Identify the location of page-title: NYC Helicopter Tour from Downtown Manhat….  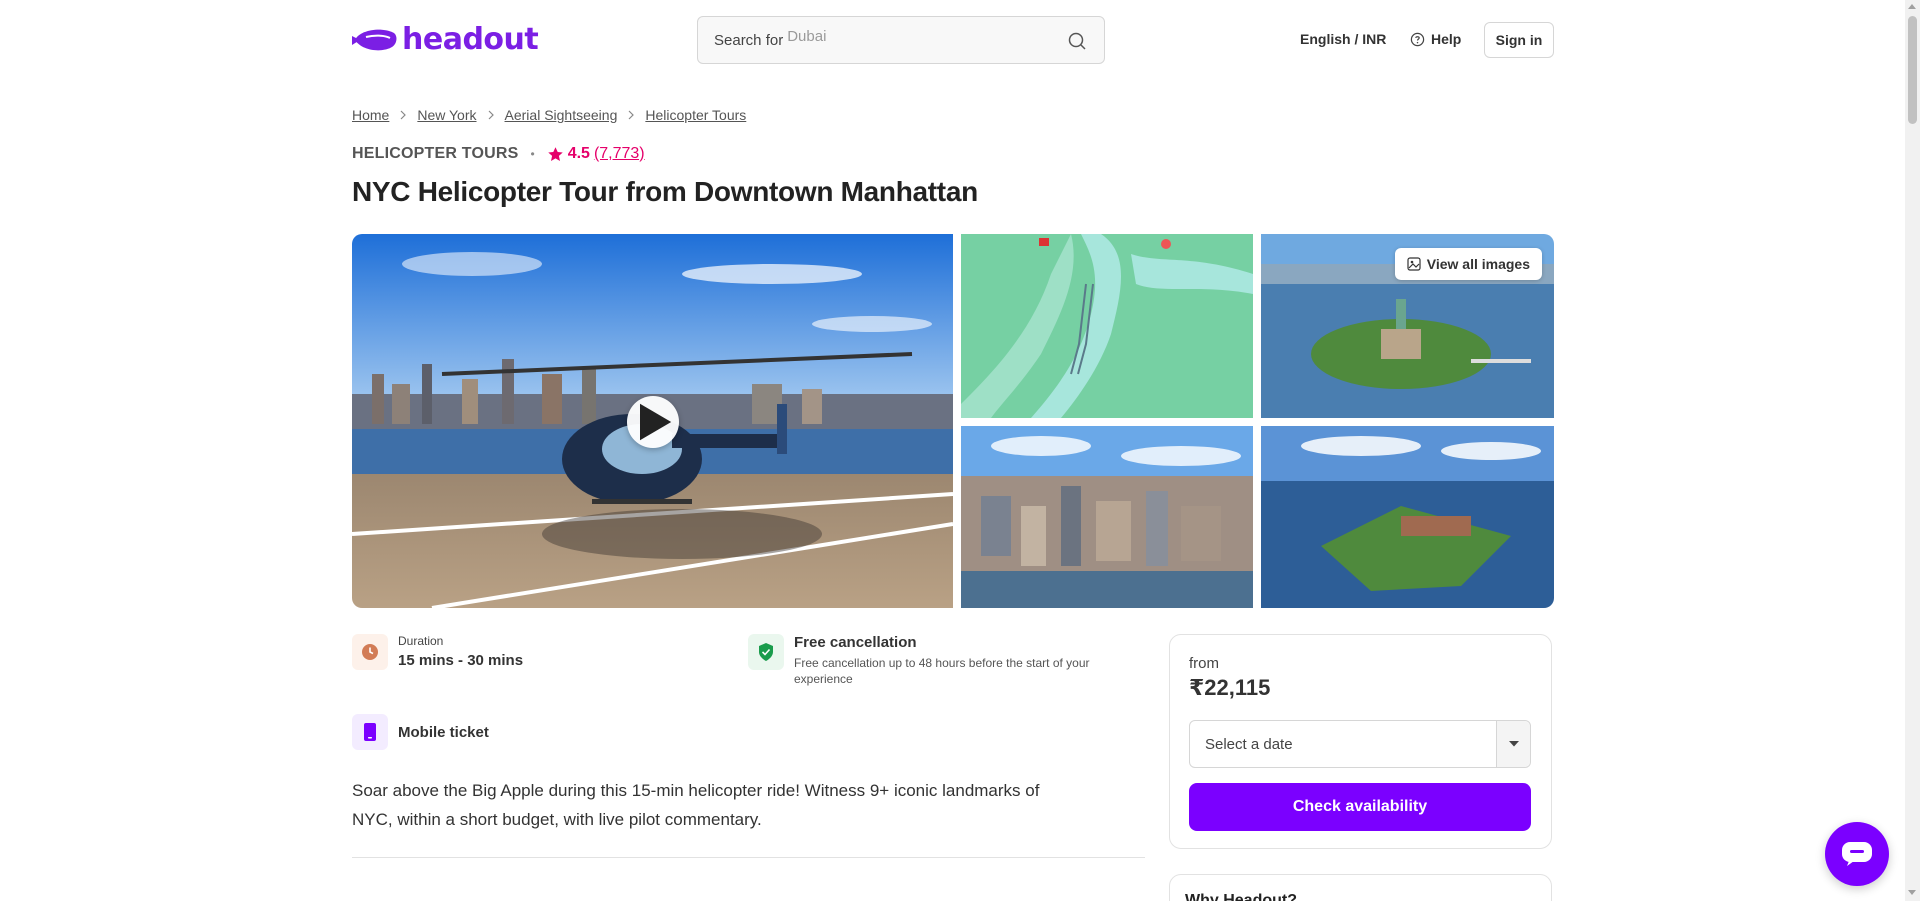
(665, 191).